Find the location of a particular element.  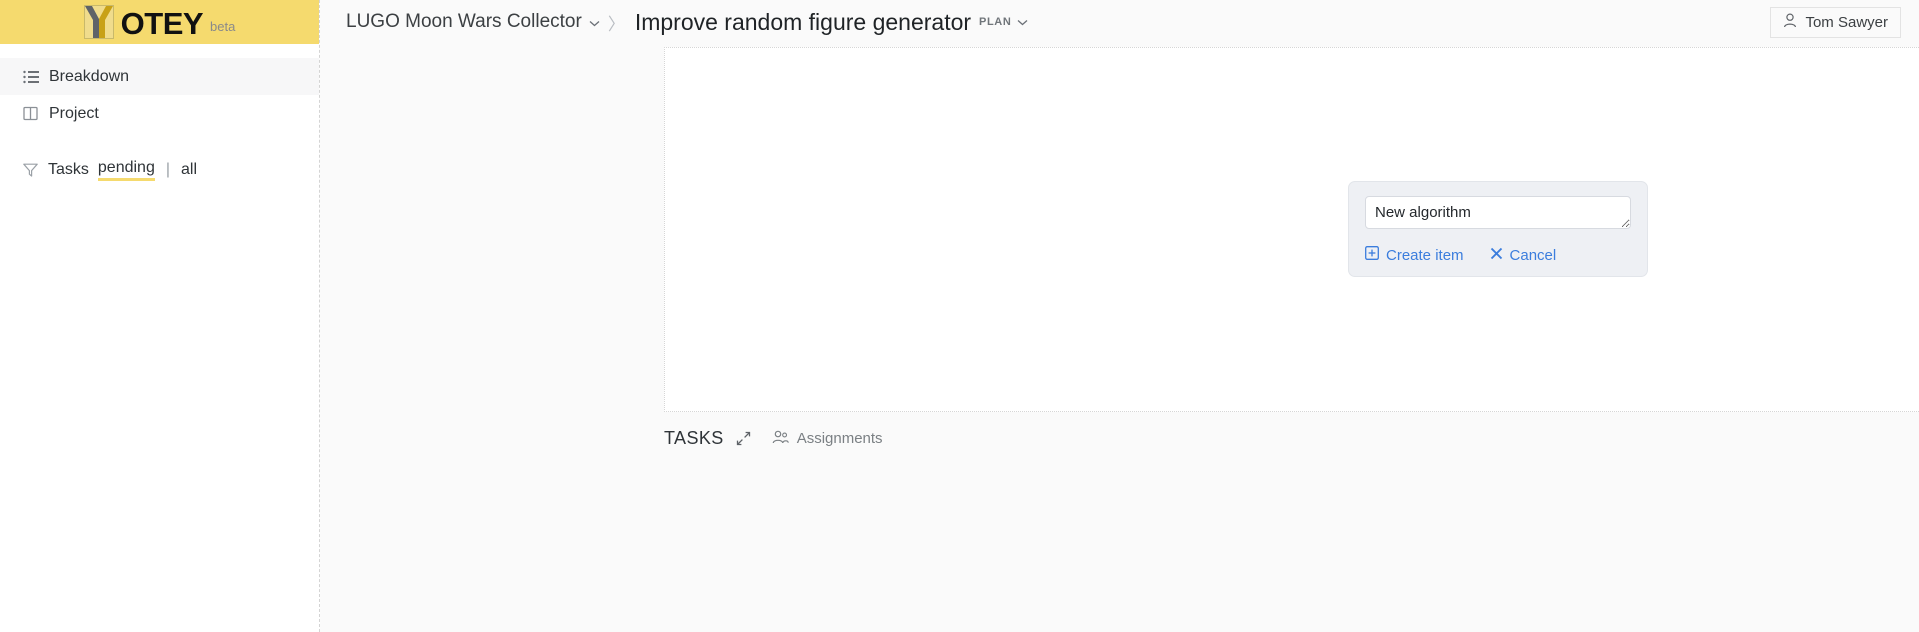

tasks-section-header: TASKS Assignments is located at coordinates (773, 438).